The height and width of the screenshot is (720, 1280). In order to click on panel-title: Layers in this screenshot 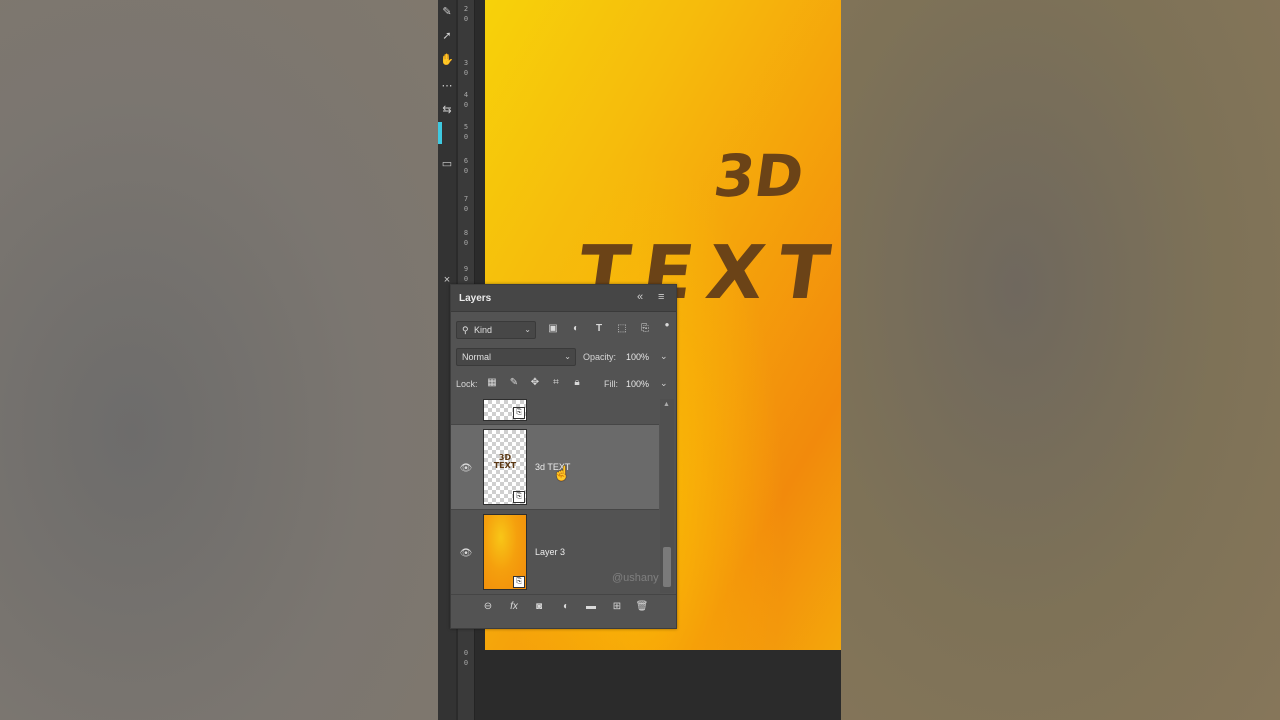, I will do `click(475, 298)`.